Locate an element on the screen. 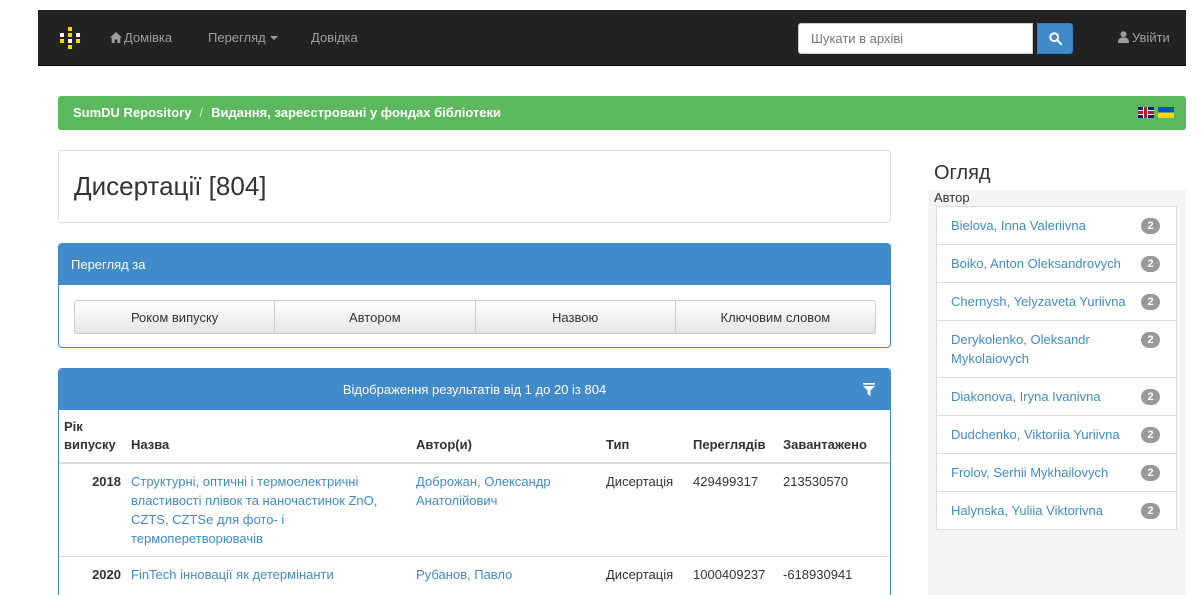 This screenshot has width=1202, height=595. sidebar-item-author: Dudchenko, Viktoriia Yuriivna 2 is located at coordinates (1056, 434).